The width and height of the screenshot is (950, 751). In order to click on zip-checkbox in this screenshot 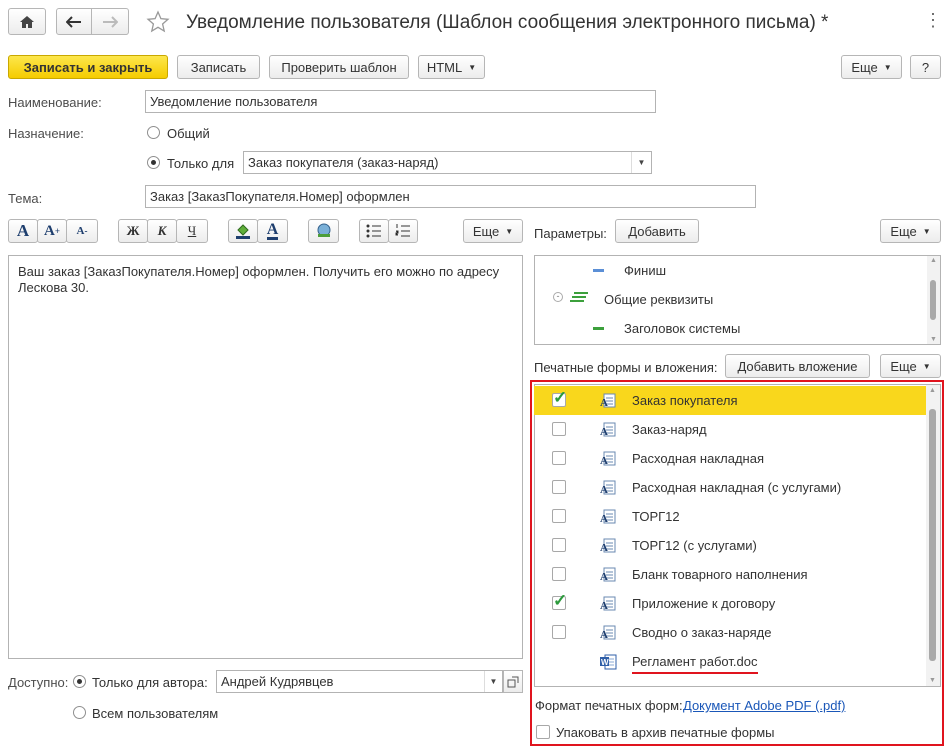, I will do `click(543, 732)`.